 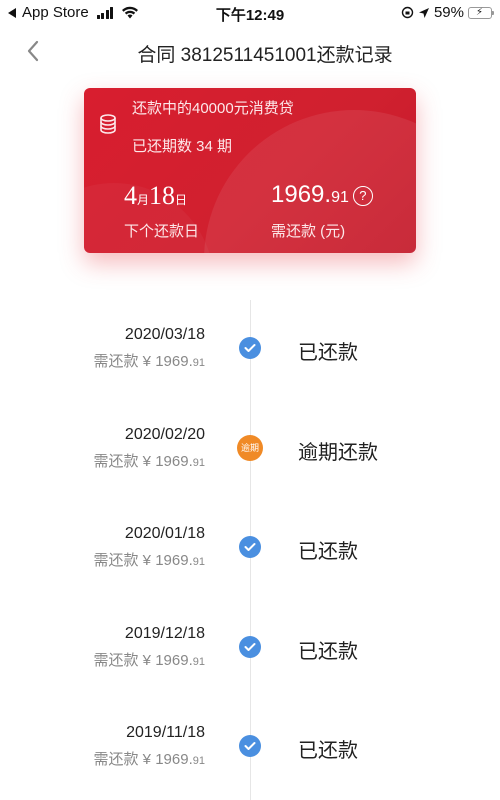 I want to click on loan-description: 还款中的40000元消费贷, so click(x=213, y=108).